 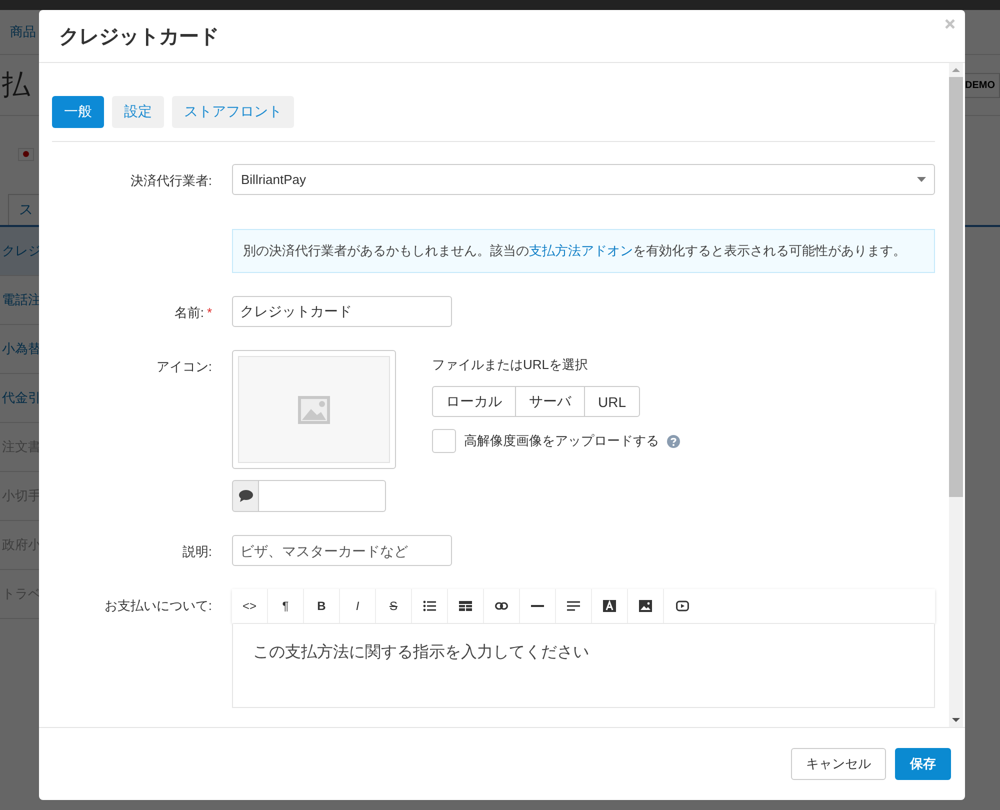 What do you see at coordinates (583, 179) in the screenshot?
I see `select-field: BillriantPay` at bounding box center [583, 179].